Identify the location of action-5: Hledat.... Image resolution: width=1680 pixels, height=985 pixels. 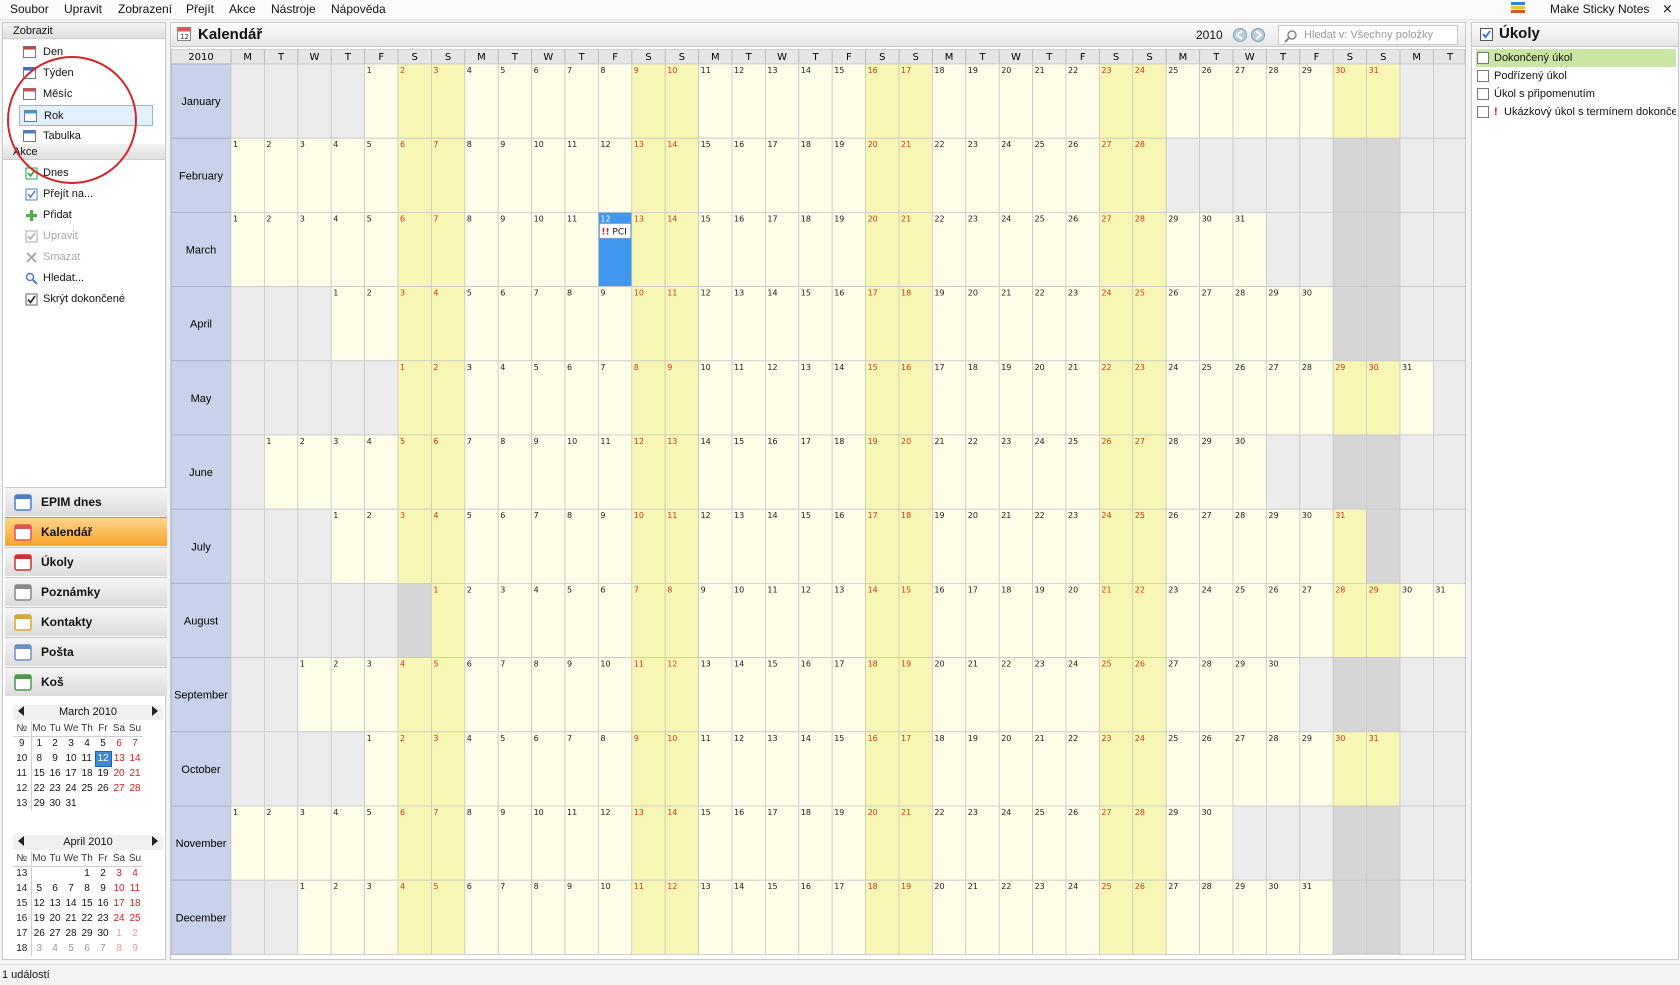
(91, 278).